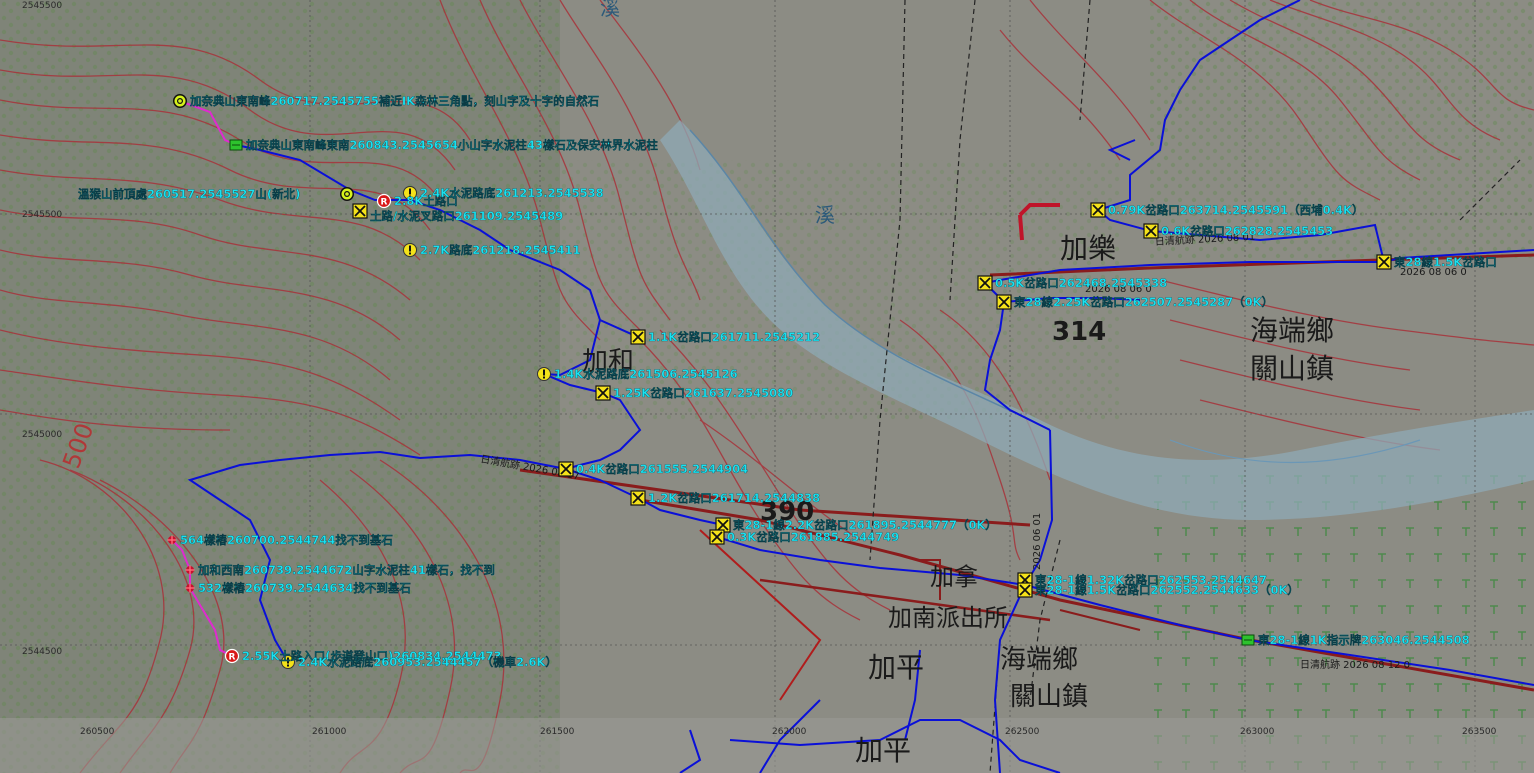  I want to click on place-name-jiaping: 加平, so click(896, 667).